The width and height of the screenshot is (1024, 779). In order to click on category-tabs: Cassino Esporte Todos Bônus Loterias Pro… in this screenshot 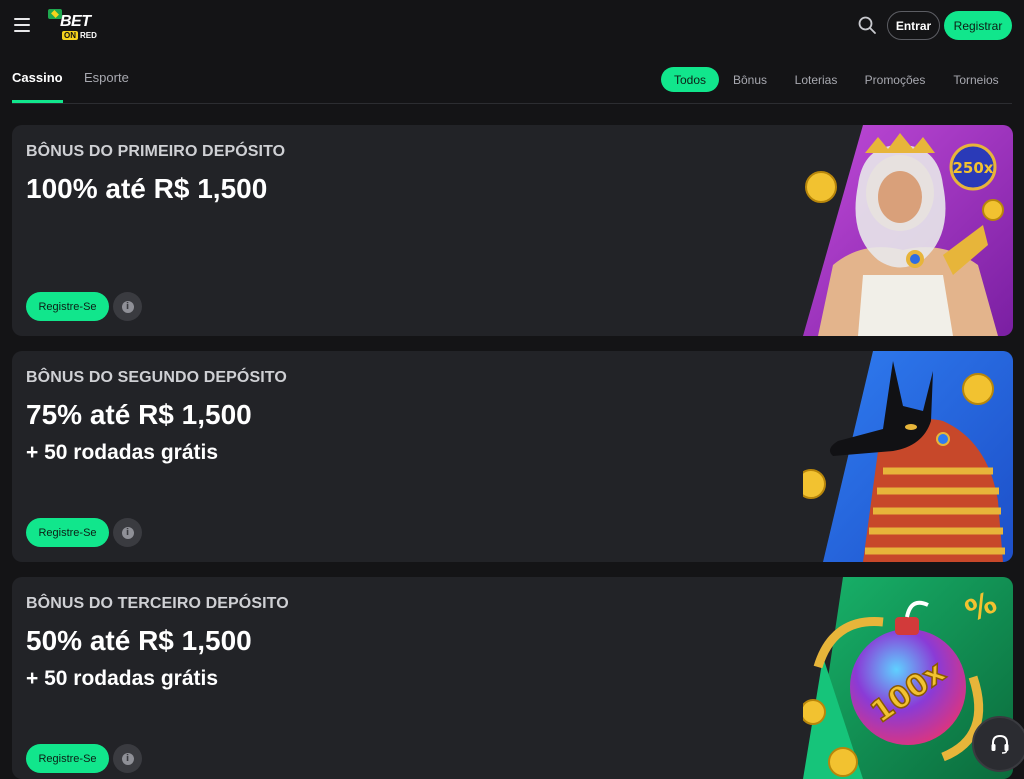, I will do `click(512, 82)`.